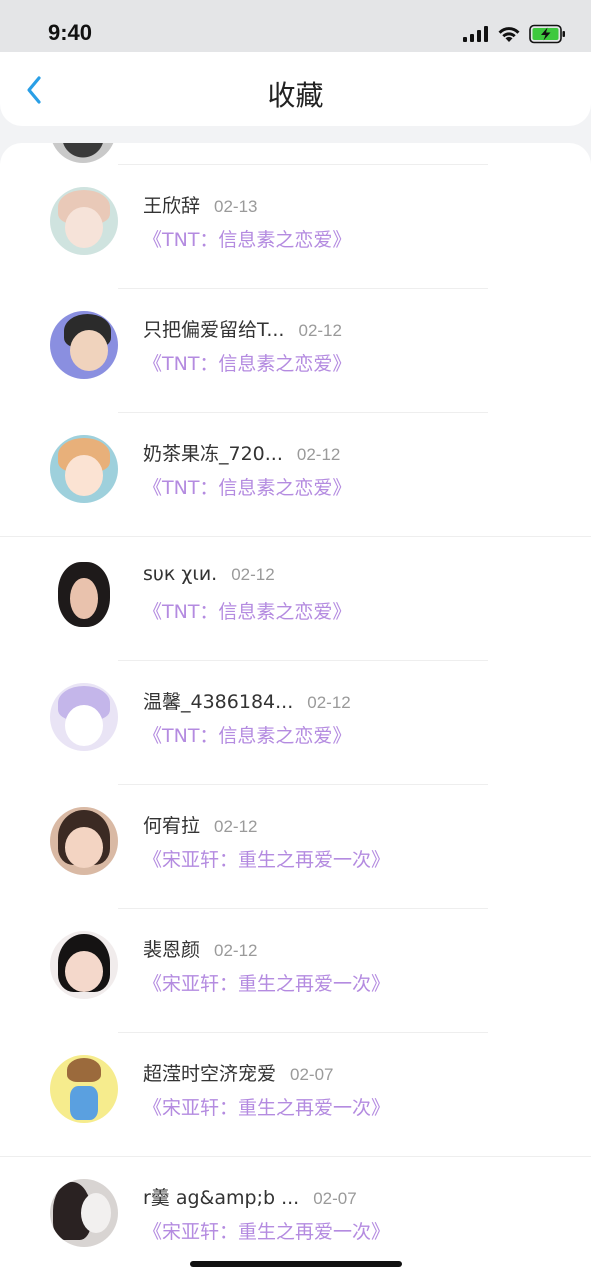  I want to click on list-item: 奶茶果冻_720... 02-12 《TNT：信息素之恋爱》, so click(295, 475).